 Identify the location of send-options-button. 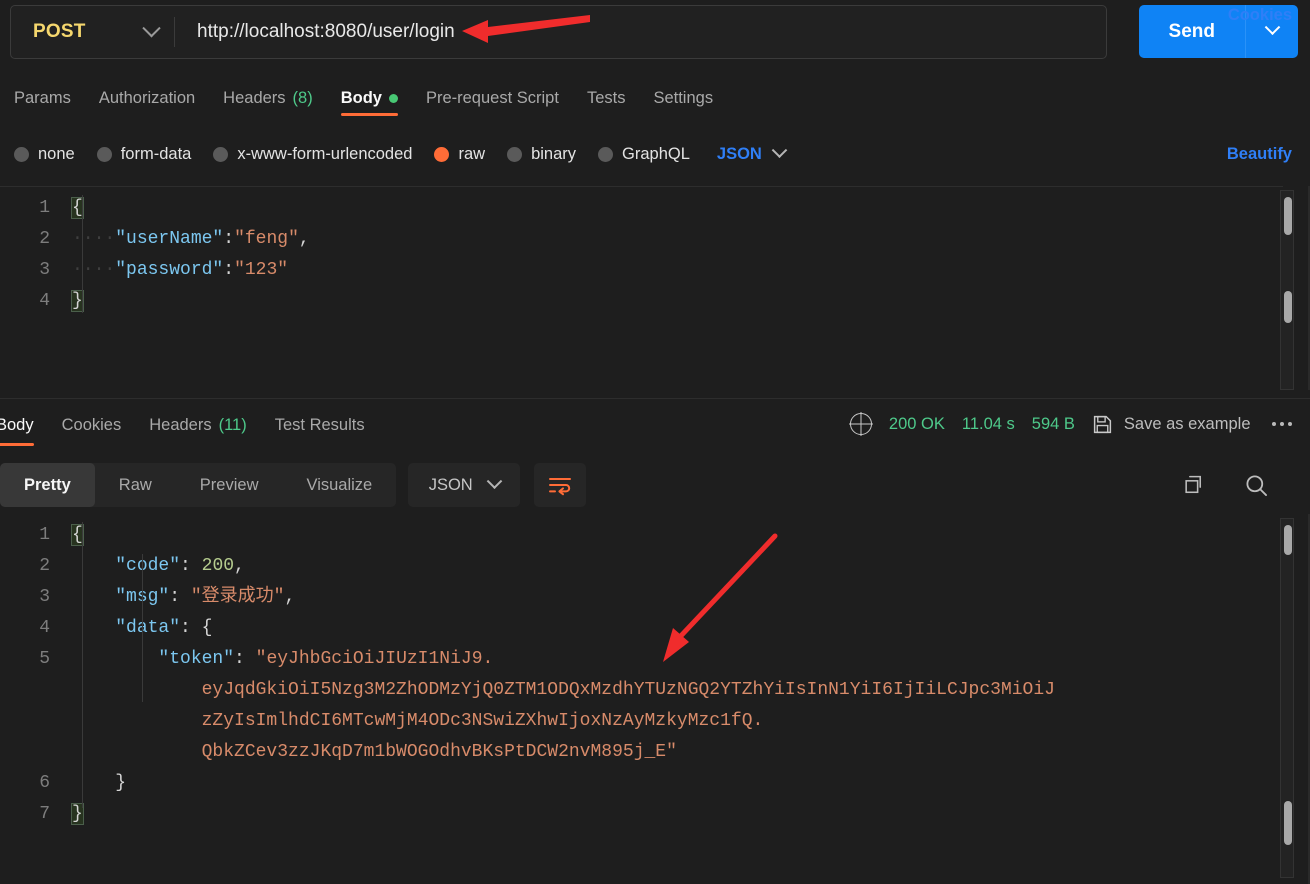
(1272, 28).